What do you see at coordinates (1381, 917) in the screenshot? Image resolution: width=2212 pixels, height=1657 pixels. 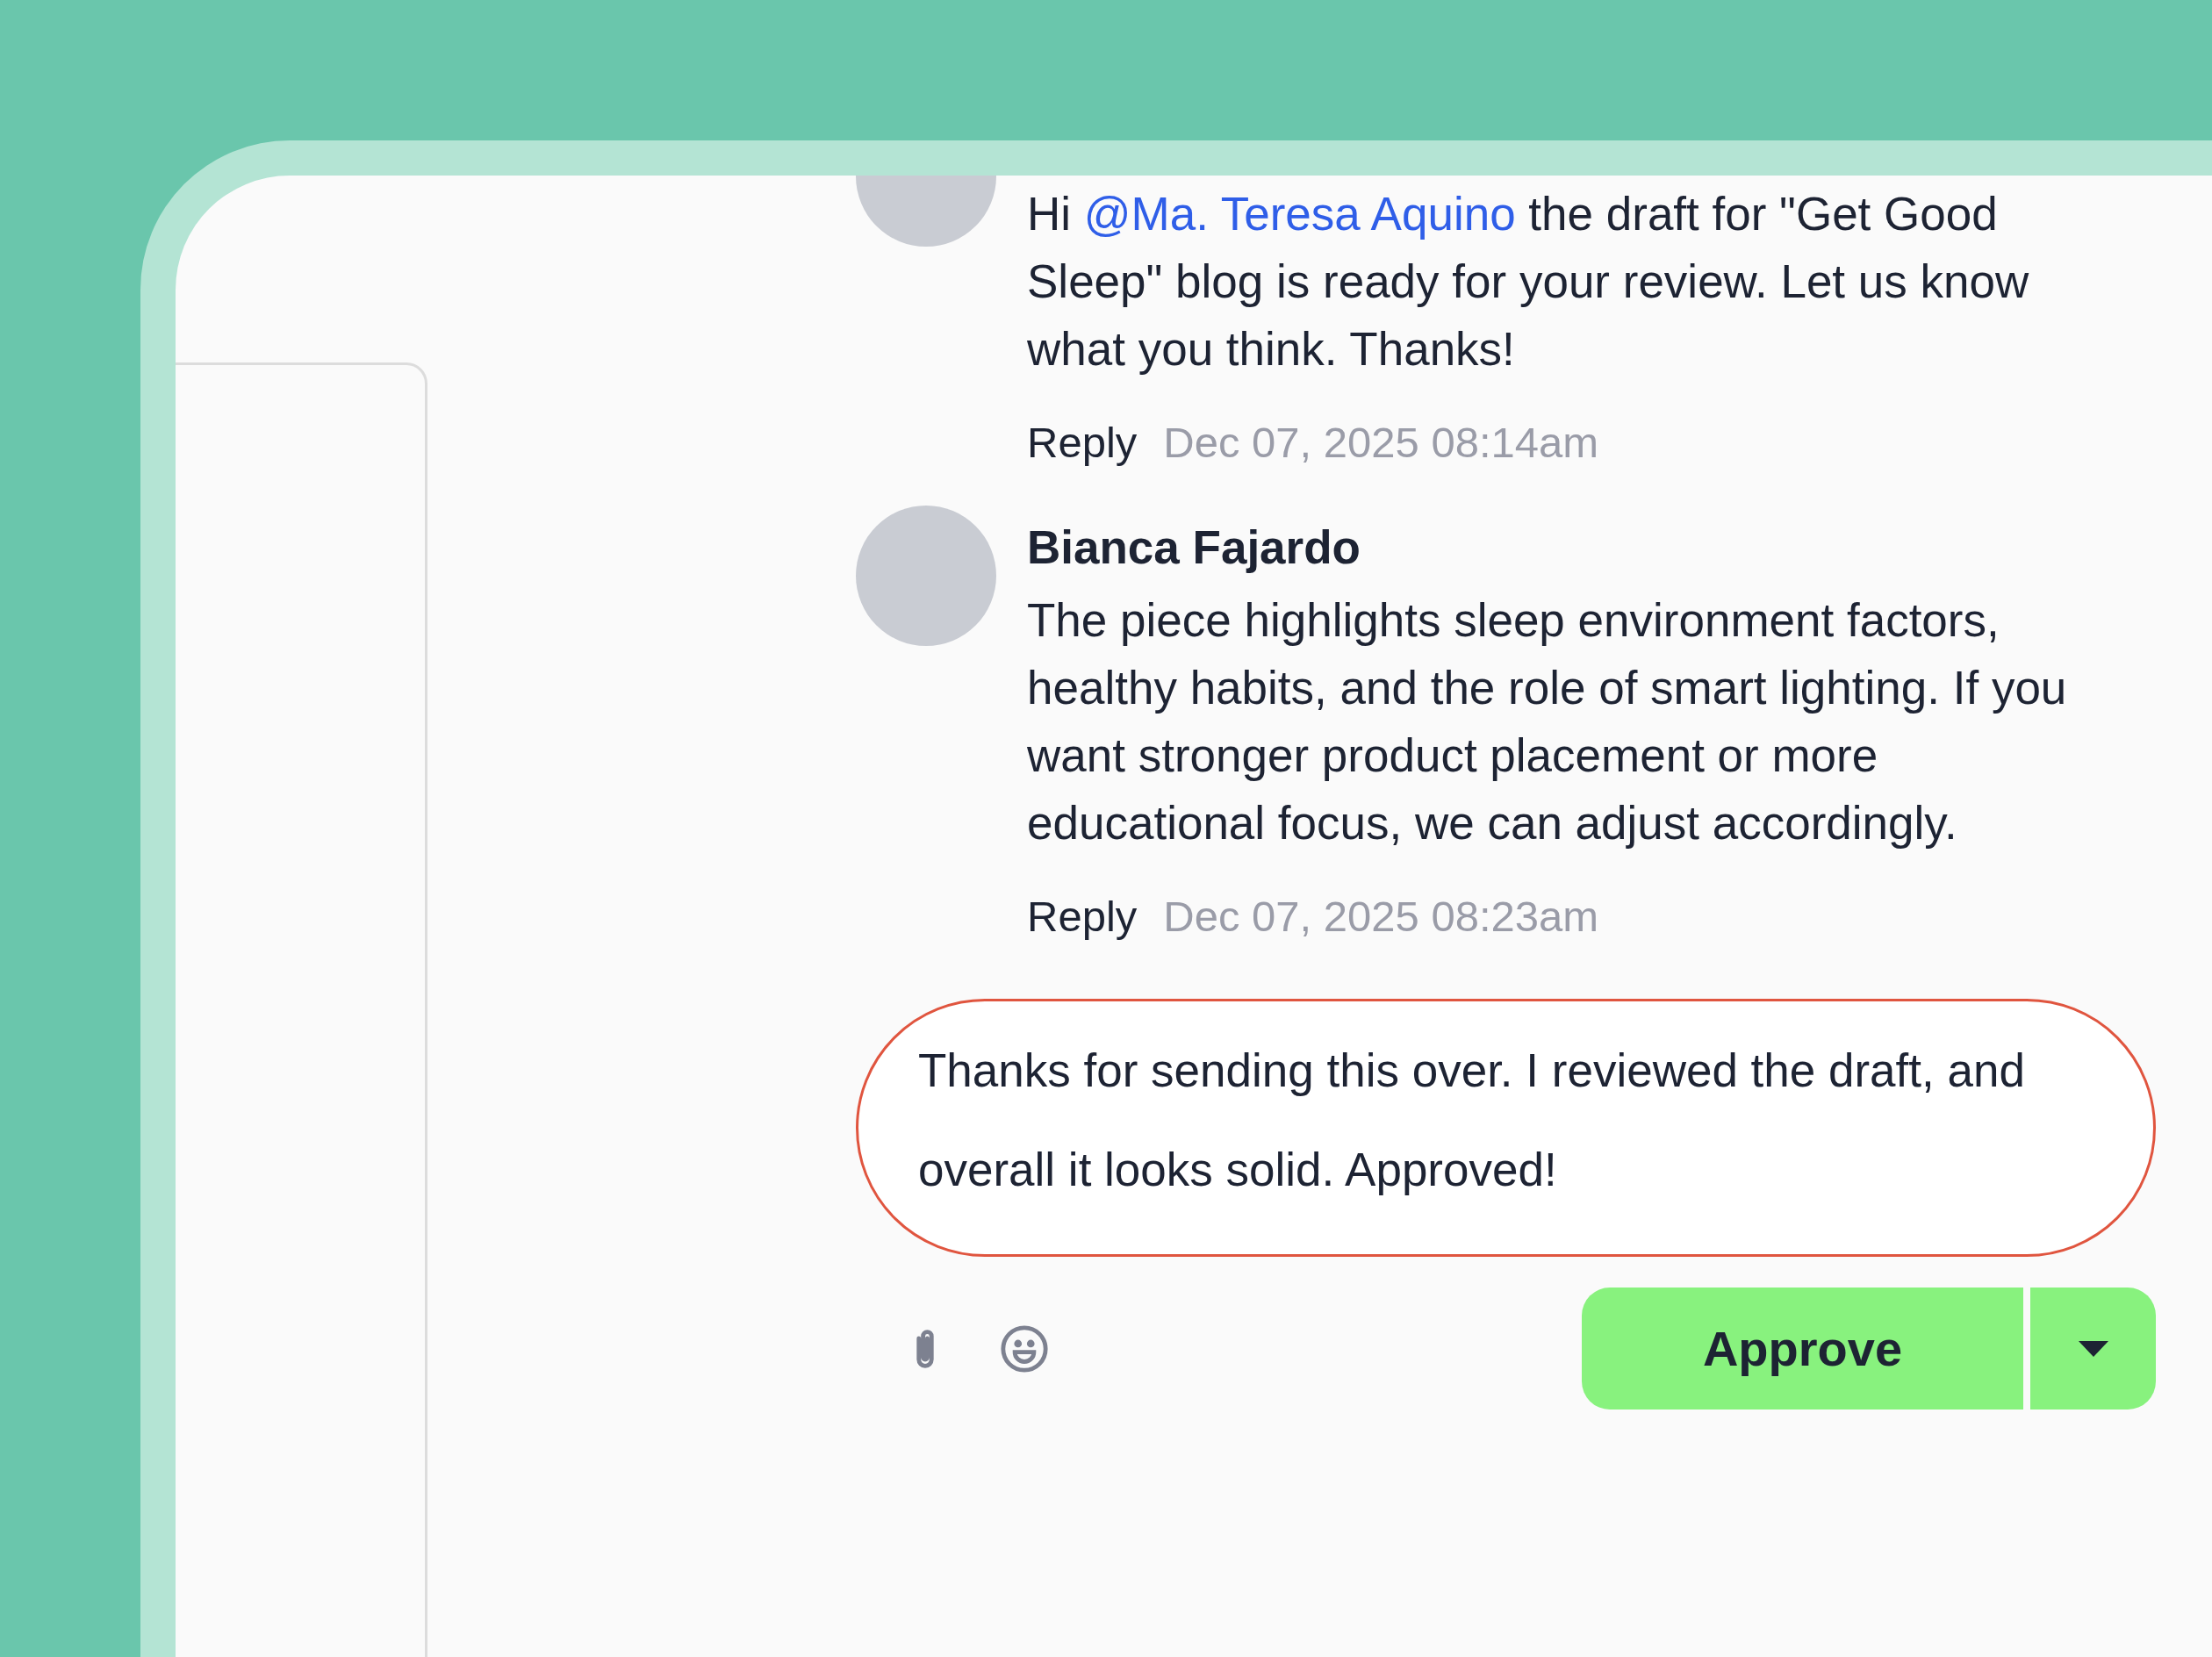 I see `timestamp: Dec 07, 2025 08:23am` at bounding box center [1381, 917].